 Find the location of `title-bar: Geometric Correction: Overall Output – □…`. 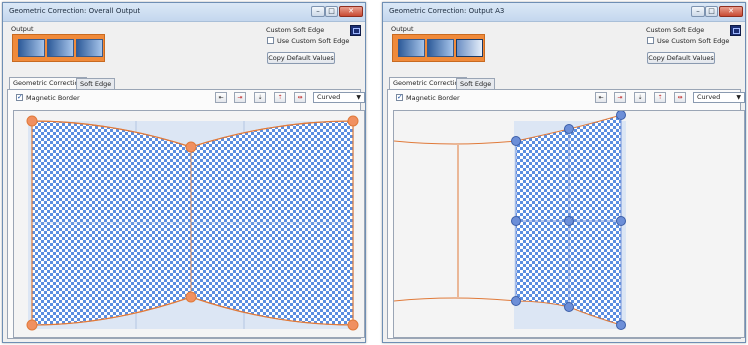

title-bar: Geometric Correction: Overall Output – □… is located at coordinates (184, 12).